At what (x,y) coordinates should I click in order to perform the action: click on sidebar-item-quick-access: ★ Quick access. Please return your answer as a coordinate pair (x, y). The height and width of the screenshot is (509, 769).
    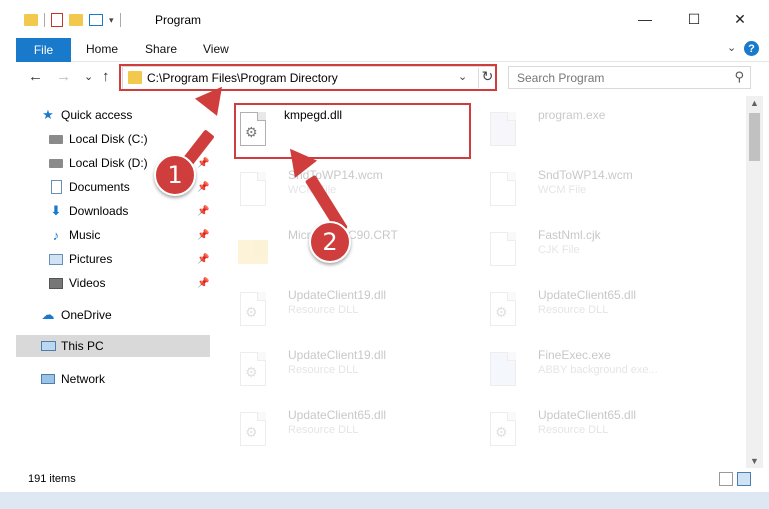
    Looking at the image, I should click on (113, 115).